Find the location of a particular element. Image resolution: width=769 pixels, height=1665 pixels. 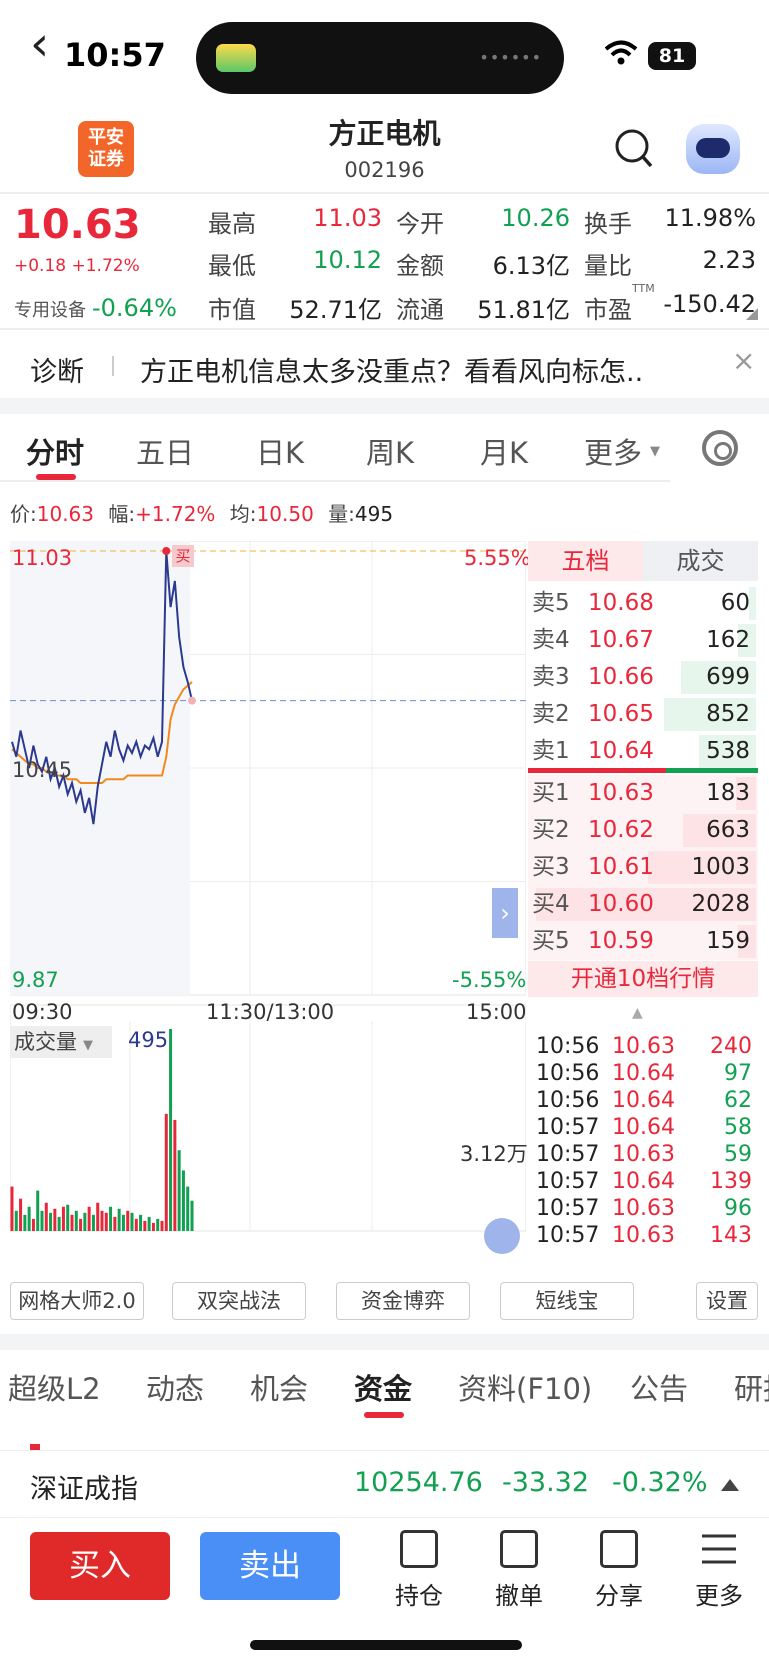

index-pct: -0.32% is located at coordinates (660, 1482).